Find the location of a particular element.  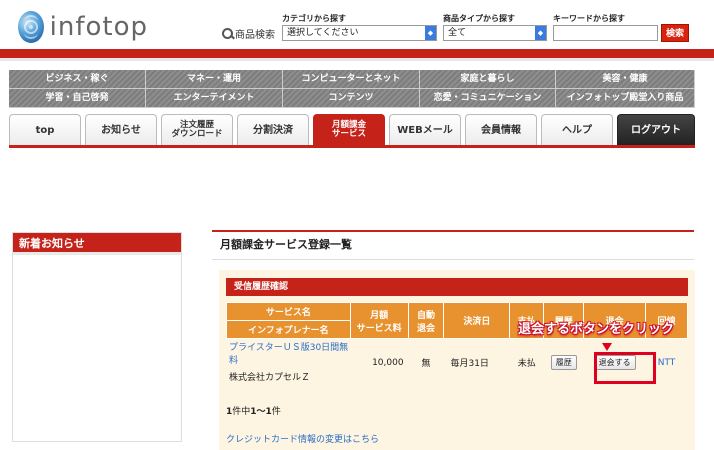

search-button: 検索 is located at coordinates (675, 33).